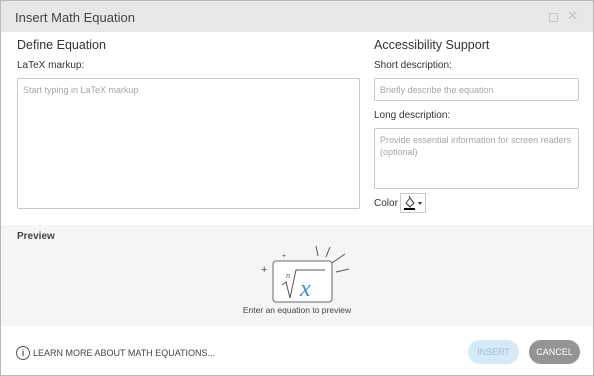  What do you see at coordinates (413, 65) in the screenshot?
I see `short-description-label: Short description:` at bounding box center [413, 65].